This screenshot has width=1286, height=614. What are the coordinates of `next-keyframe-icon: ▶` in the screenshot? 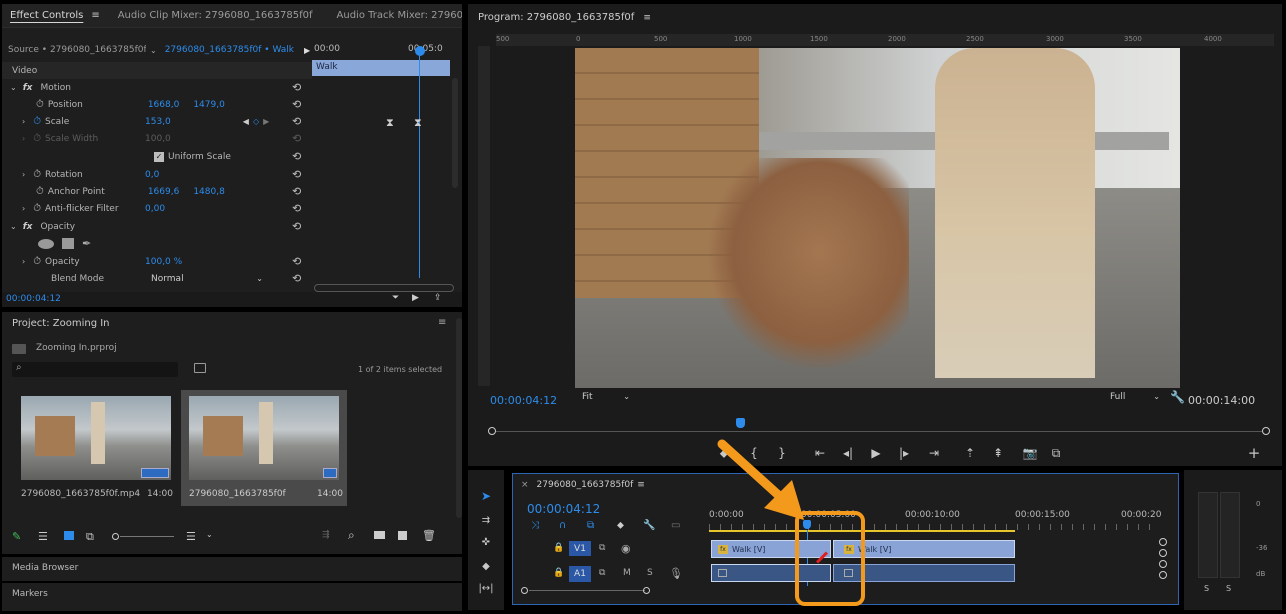 It's located at (266, 121).